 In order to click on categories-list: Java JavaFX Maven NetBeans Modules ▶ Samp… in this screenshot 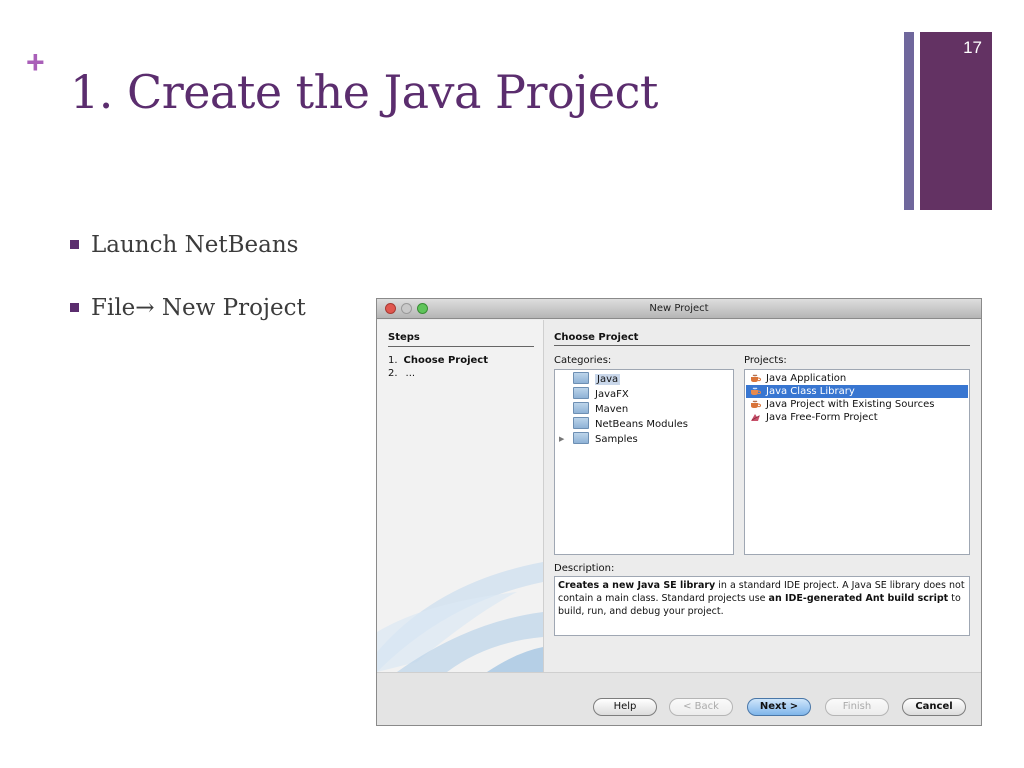, I will do `click(644, 462)`.